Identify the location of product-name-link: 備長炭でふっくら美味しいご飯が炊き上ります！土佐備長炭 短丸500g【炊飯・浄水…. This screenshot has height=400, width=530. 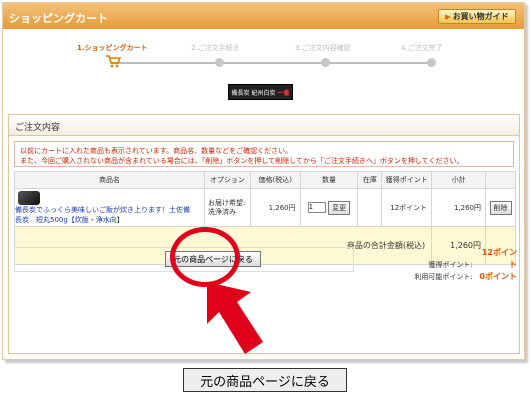
(105, 215).